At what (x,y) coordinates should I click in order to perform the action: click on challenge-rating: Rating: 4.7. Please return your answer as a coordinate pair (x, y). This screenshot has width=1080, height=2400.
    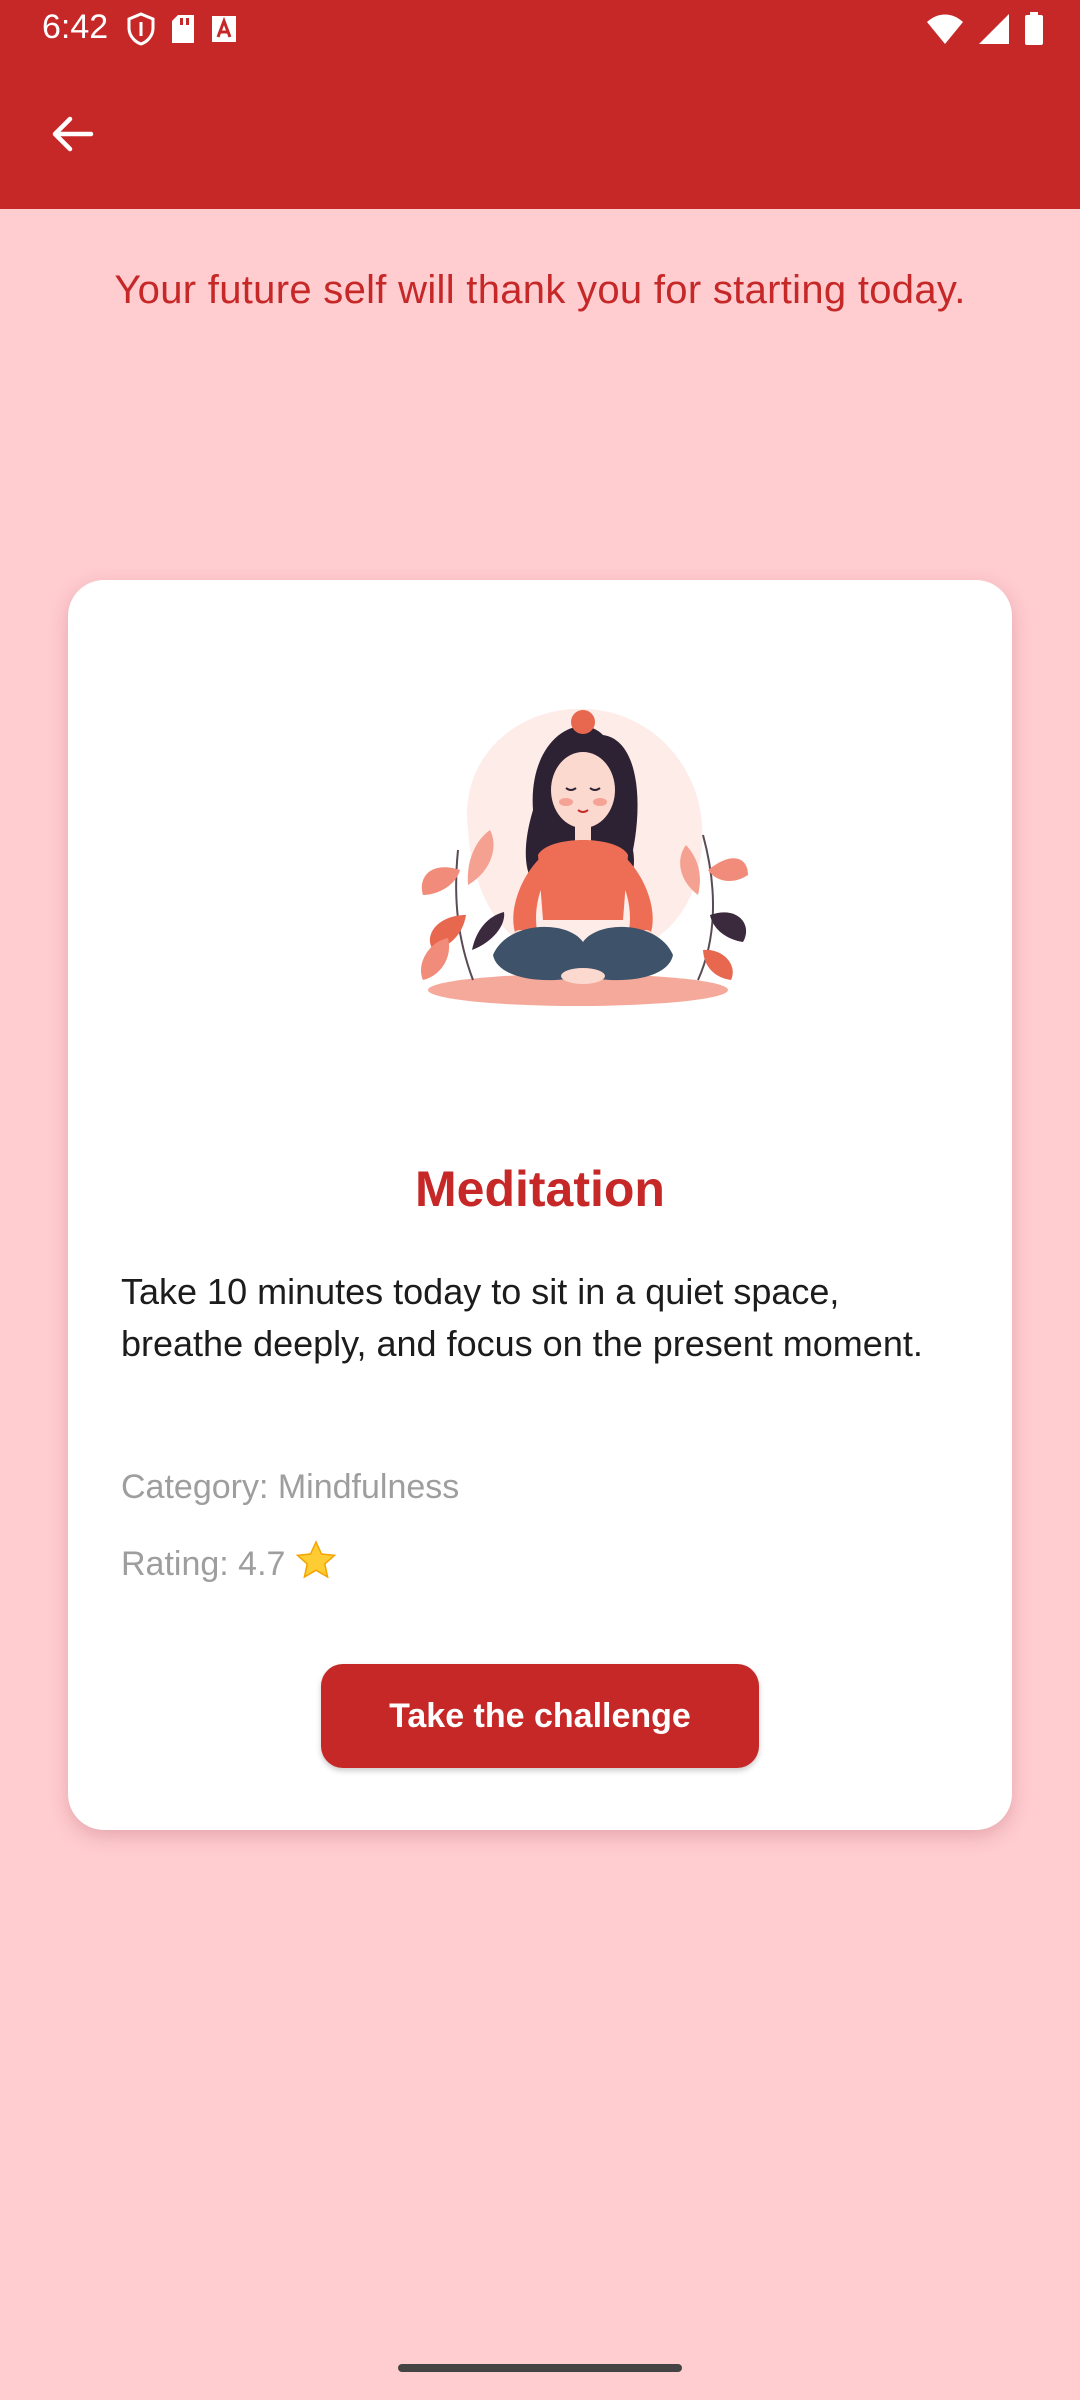
    Looking at the image, I should click on (229, 1564).